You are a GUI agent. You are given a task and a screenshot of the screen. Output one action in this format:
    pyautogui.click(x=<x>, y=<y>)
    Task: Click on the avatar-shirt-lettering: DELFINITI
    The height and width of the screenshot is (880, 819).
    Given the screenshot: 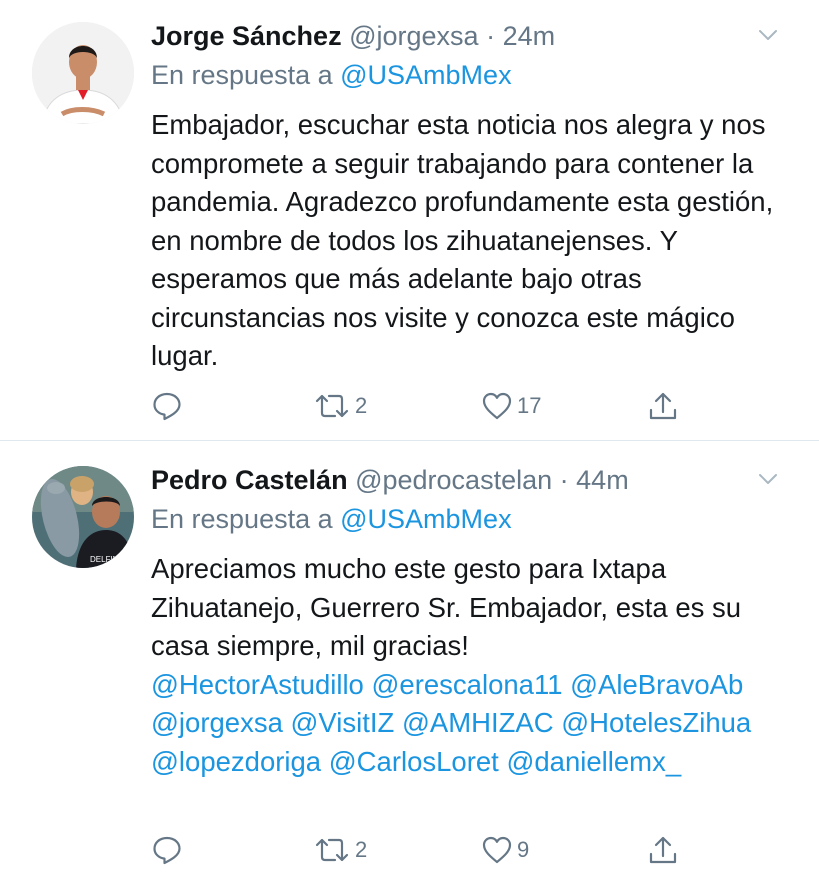 What is the action you would take?
    pyautogui.click(x=109, y=559)
    